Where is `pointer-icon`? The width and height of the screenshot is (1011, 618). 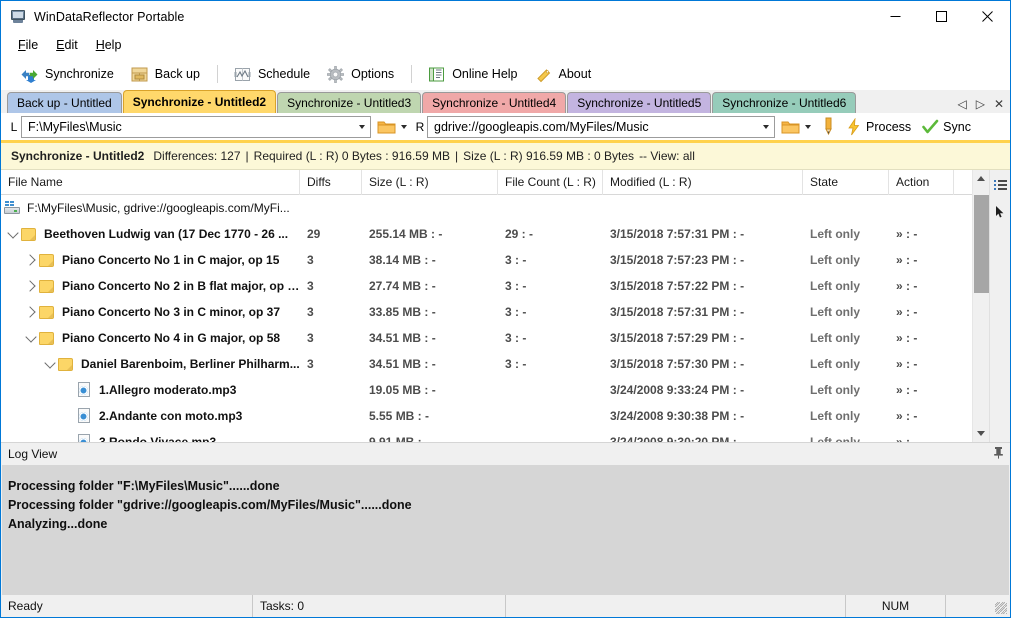
pointer-icon is located at coordinates (1000, 213).